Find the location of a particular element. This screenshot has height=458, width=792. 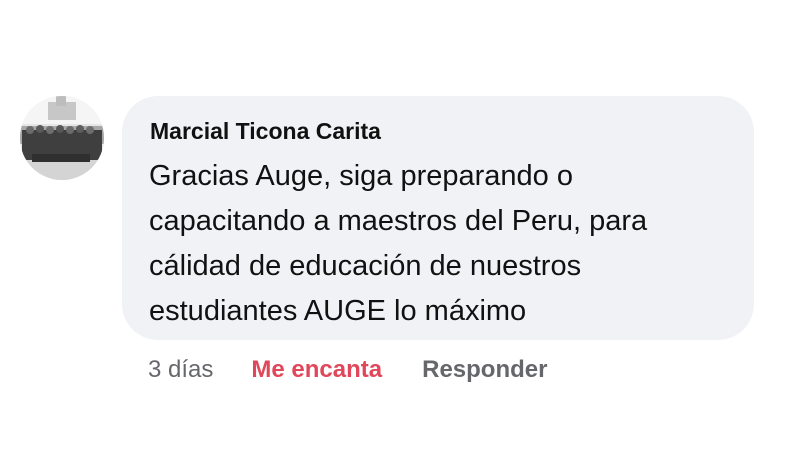

comment-timestamp: 3 días is located at coordinates (180, 370).